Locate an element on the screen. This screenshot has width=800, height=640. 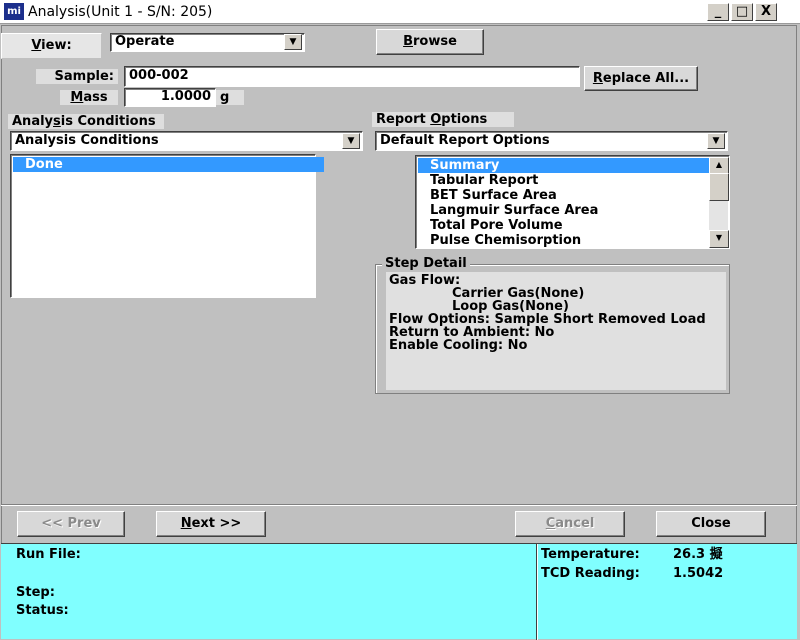
view-label-text: iew: is located at coordinates (56, 45).